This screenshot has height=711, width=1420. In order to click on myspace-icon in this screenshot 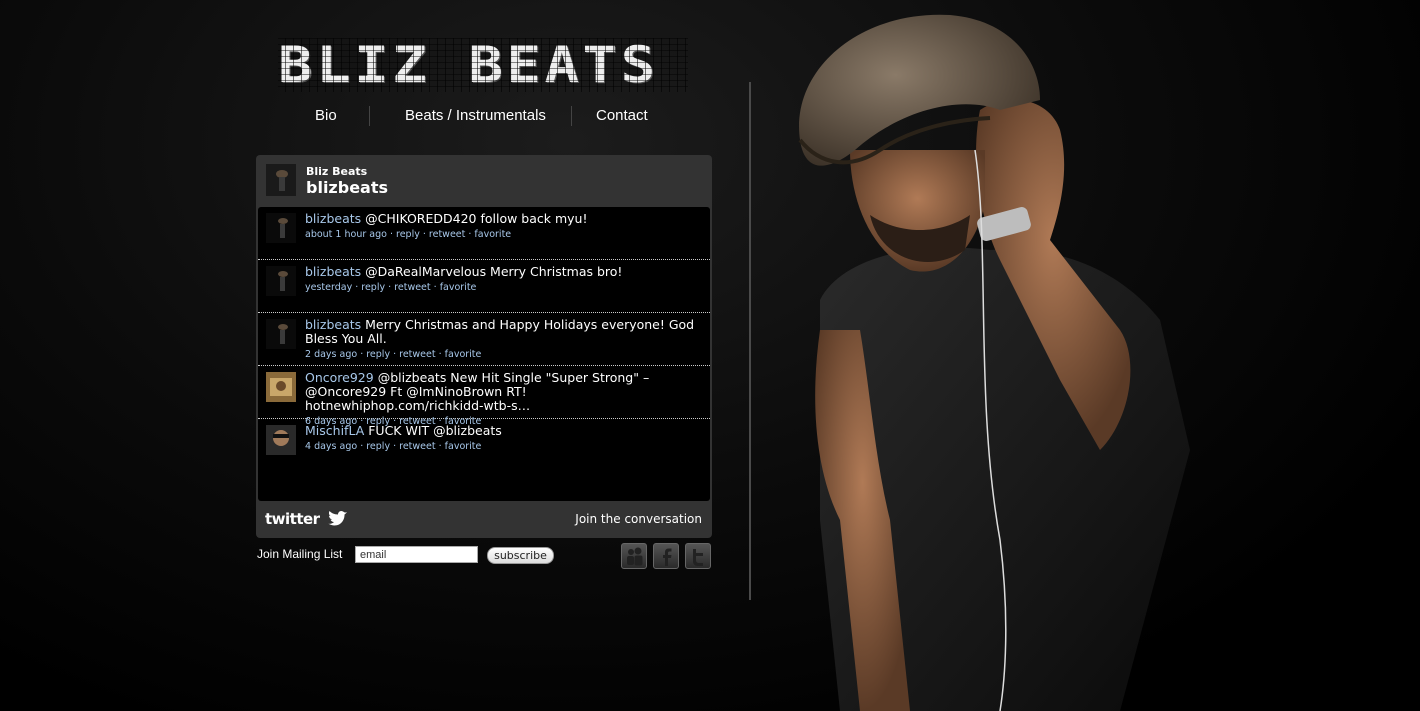, I will do `click(634, 556)`.